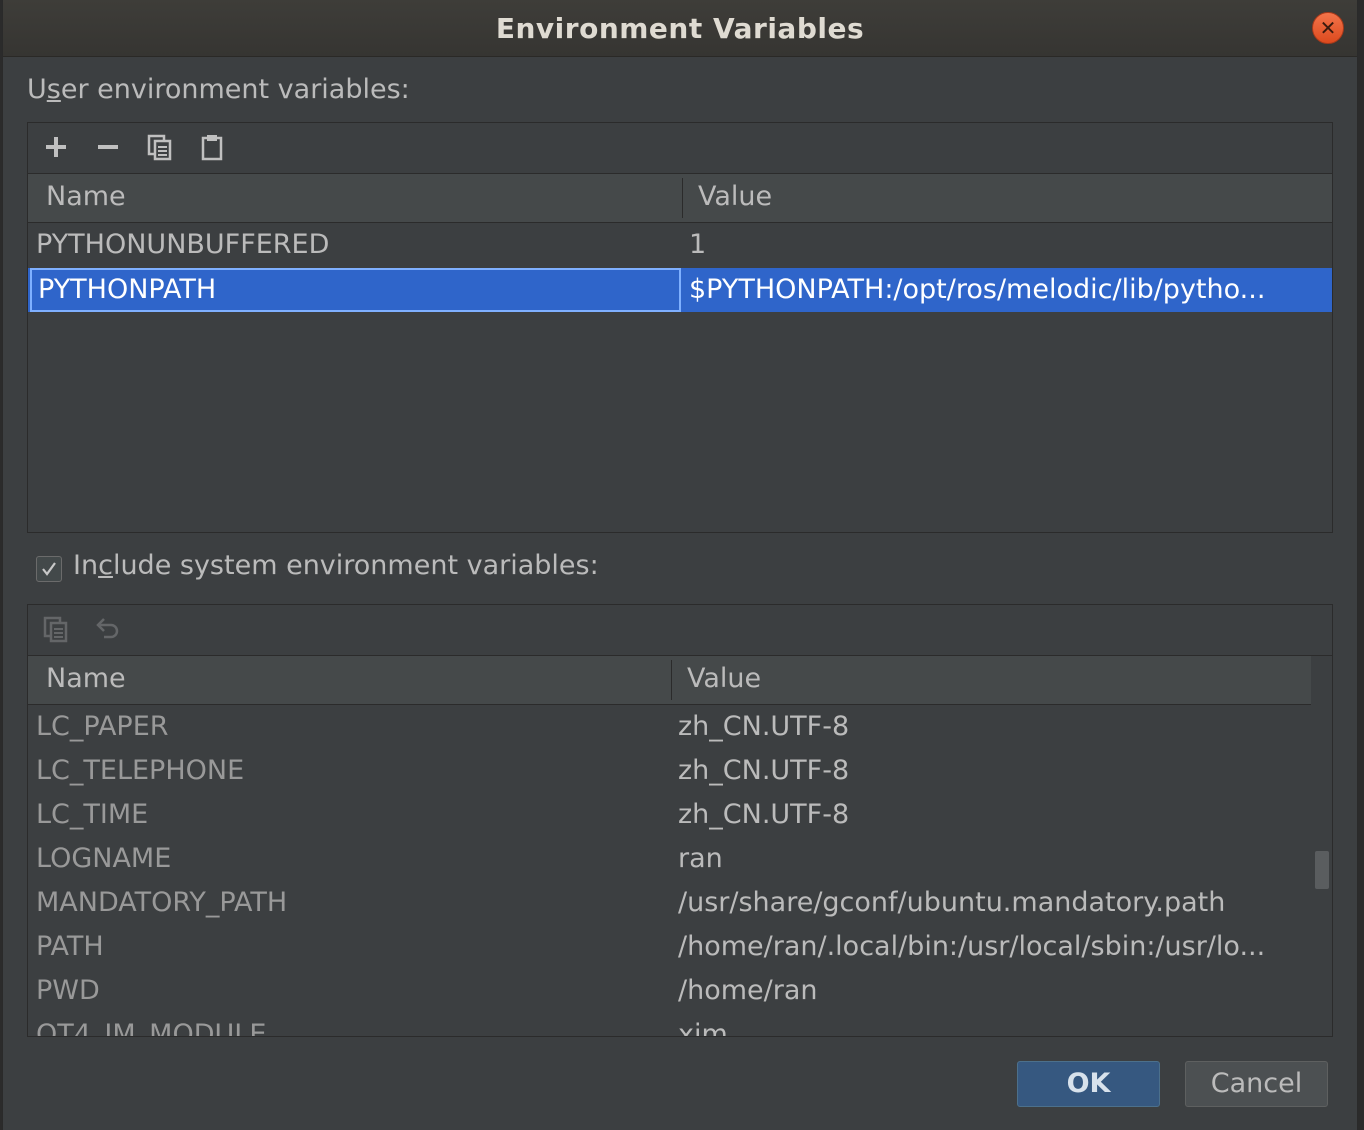 The image size is (1364, 1130). Describe the element at coordinates (680, 630) in the screenshot. I see `system-toolbar` at that location.